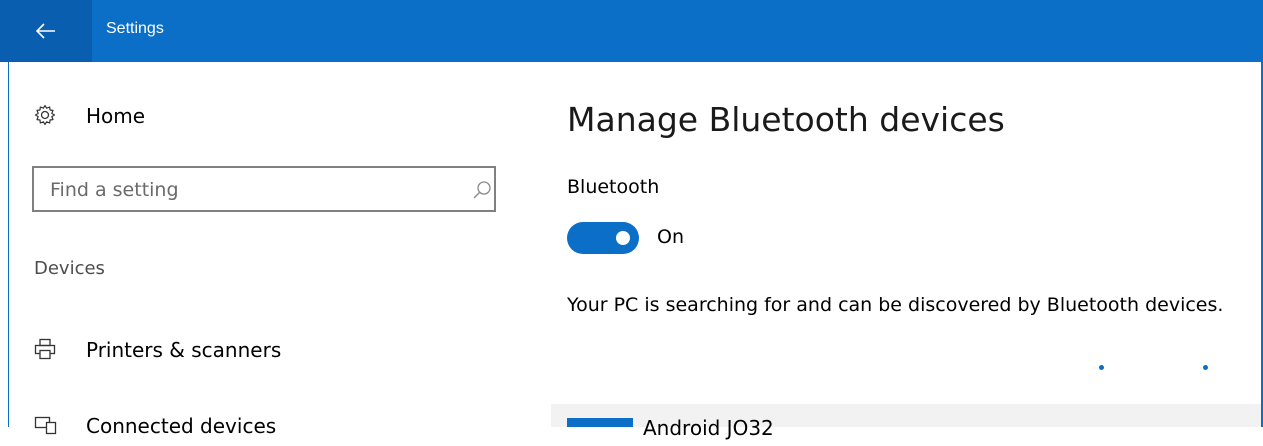 The image size is (1263, 446). I want to click on device-list-item: Android JO32, so click(906, 422).